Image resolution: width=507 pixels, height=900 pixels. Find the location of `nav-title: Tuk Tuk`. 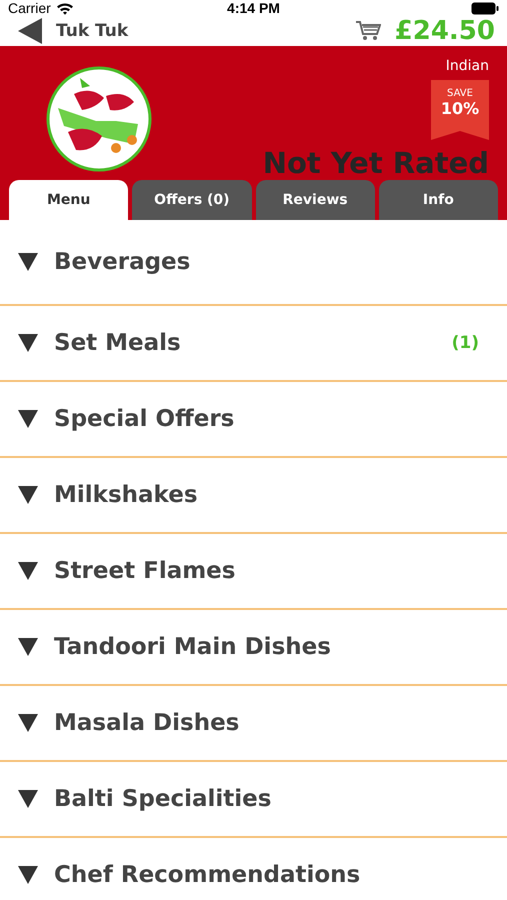

nav-title: Tuk Tuk is located at coordinates (93, 31).